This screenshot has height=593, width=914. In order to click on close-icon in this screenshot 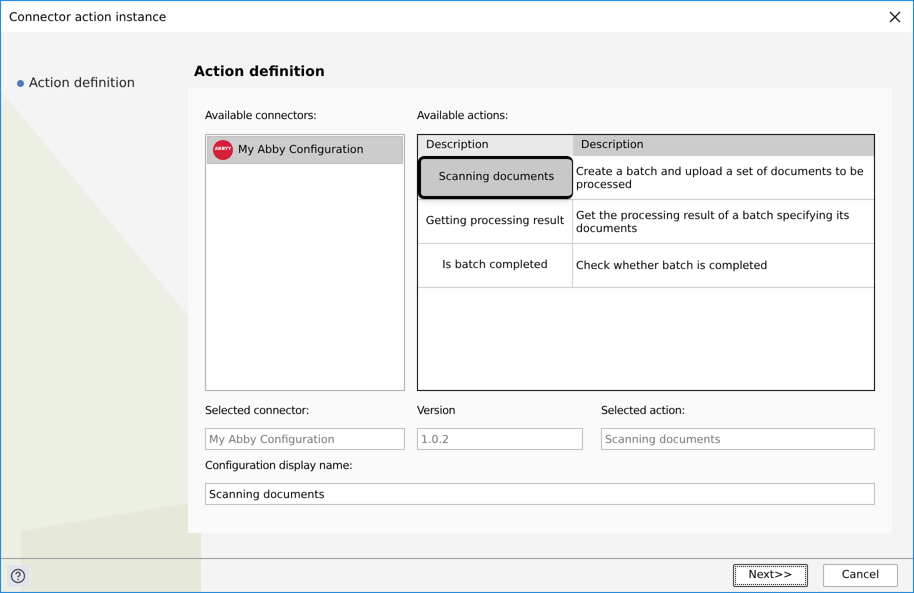, I will do `click(895, 16)`.